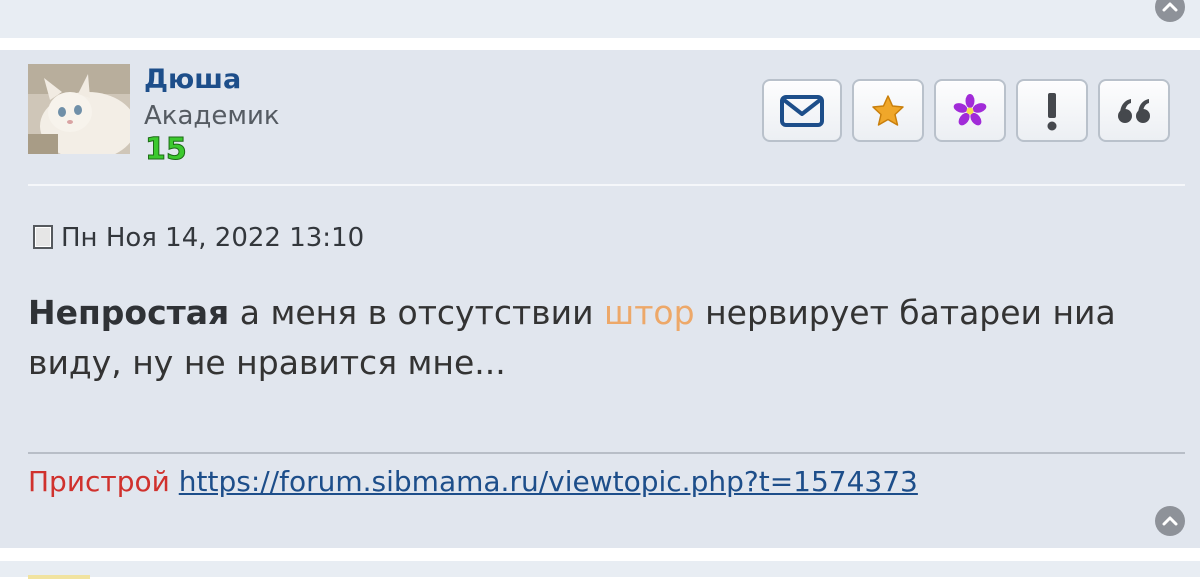  What do you see at coordinates (600, 19) in the screenshot?
I see `previous-post` at bounding box center [600, 19].